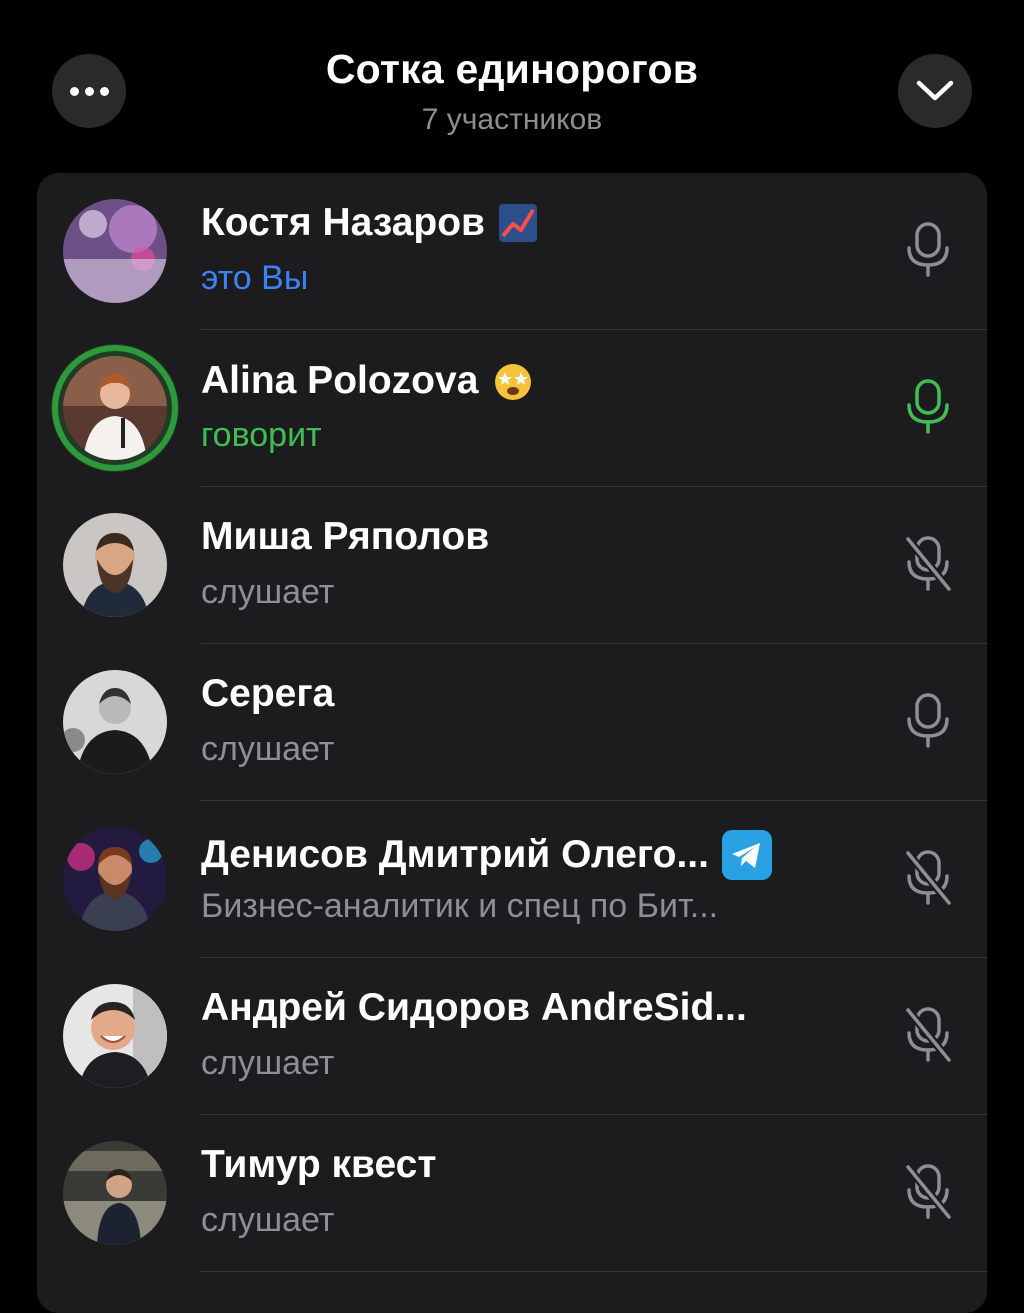 This screenshot has height=1313, width=1024. I want to click on collapse-button, so click(935, 91).